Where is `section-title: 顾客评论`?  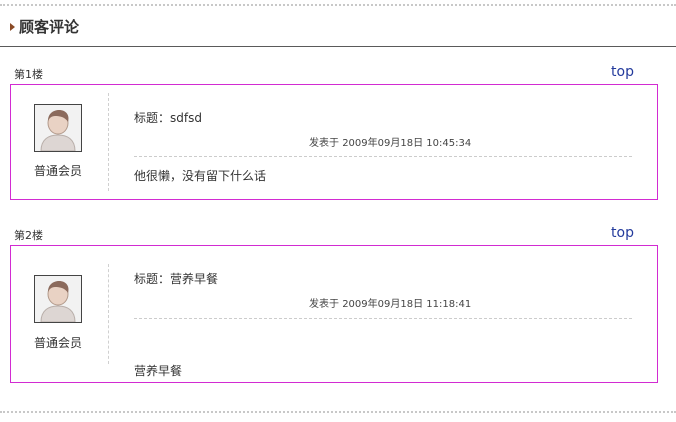 section-title: 顾客评论 is located at coordinates (49, 27).